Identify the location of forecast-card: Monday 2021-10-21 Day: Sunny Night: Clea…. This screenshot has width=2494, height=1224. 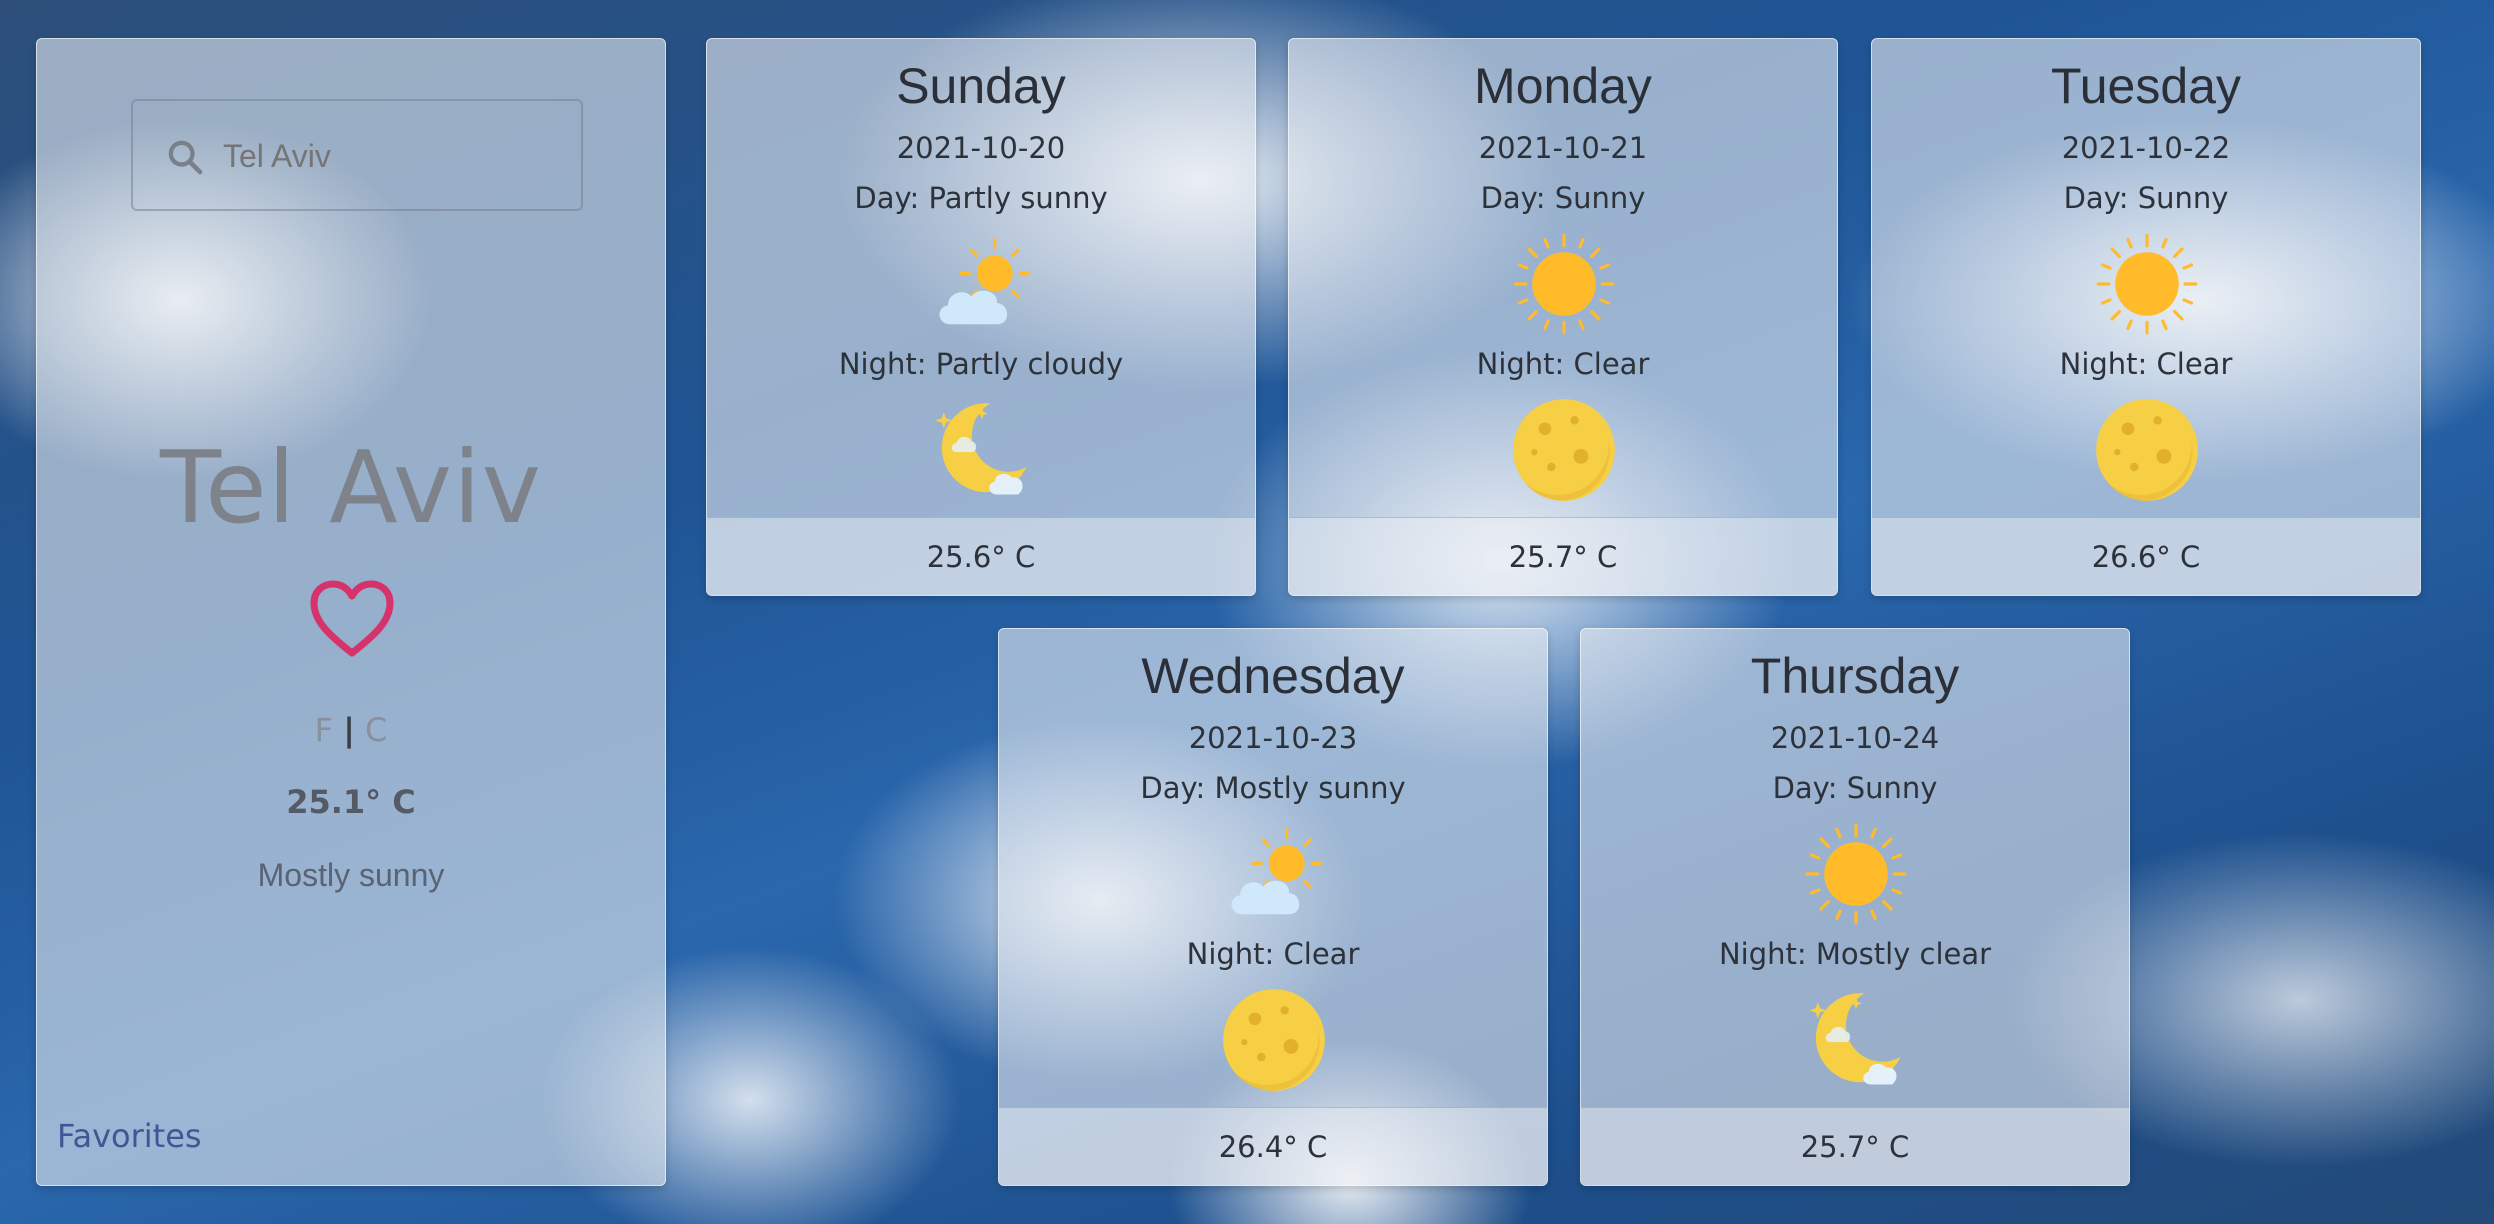
(1563, 317).